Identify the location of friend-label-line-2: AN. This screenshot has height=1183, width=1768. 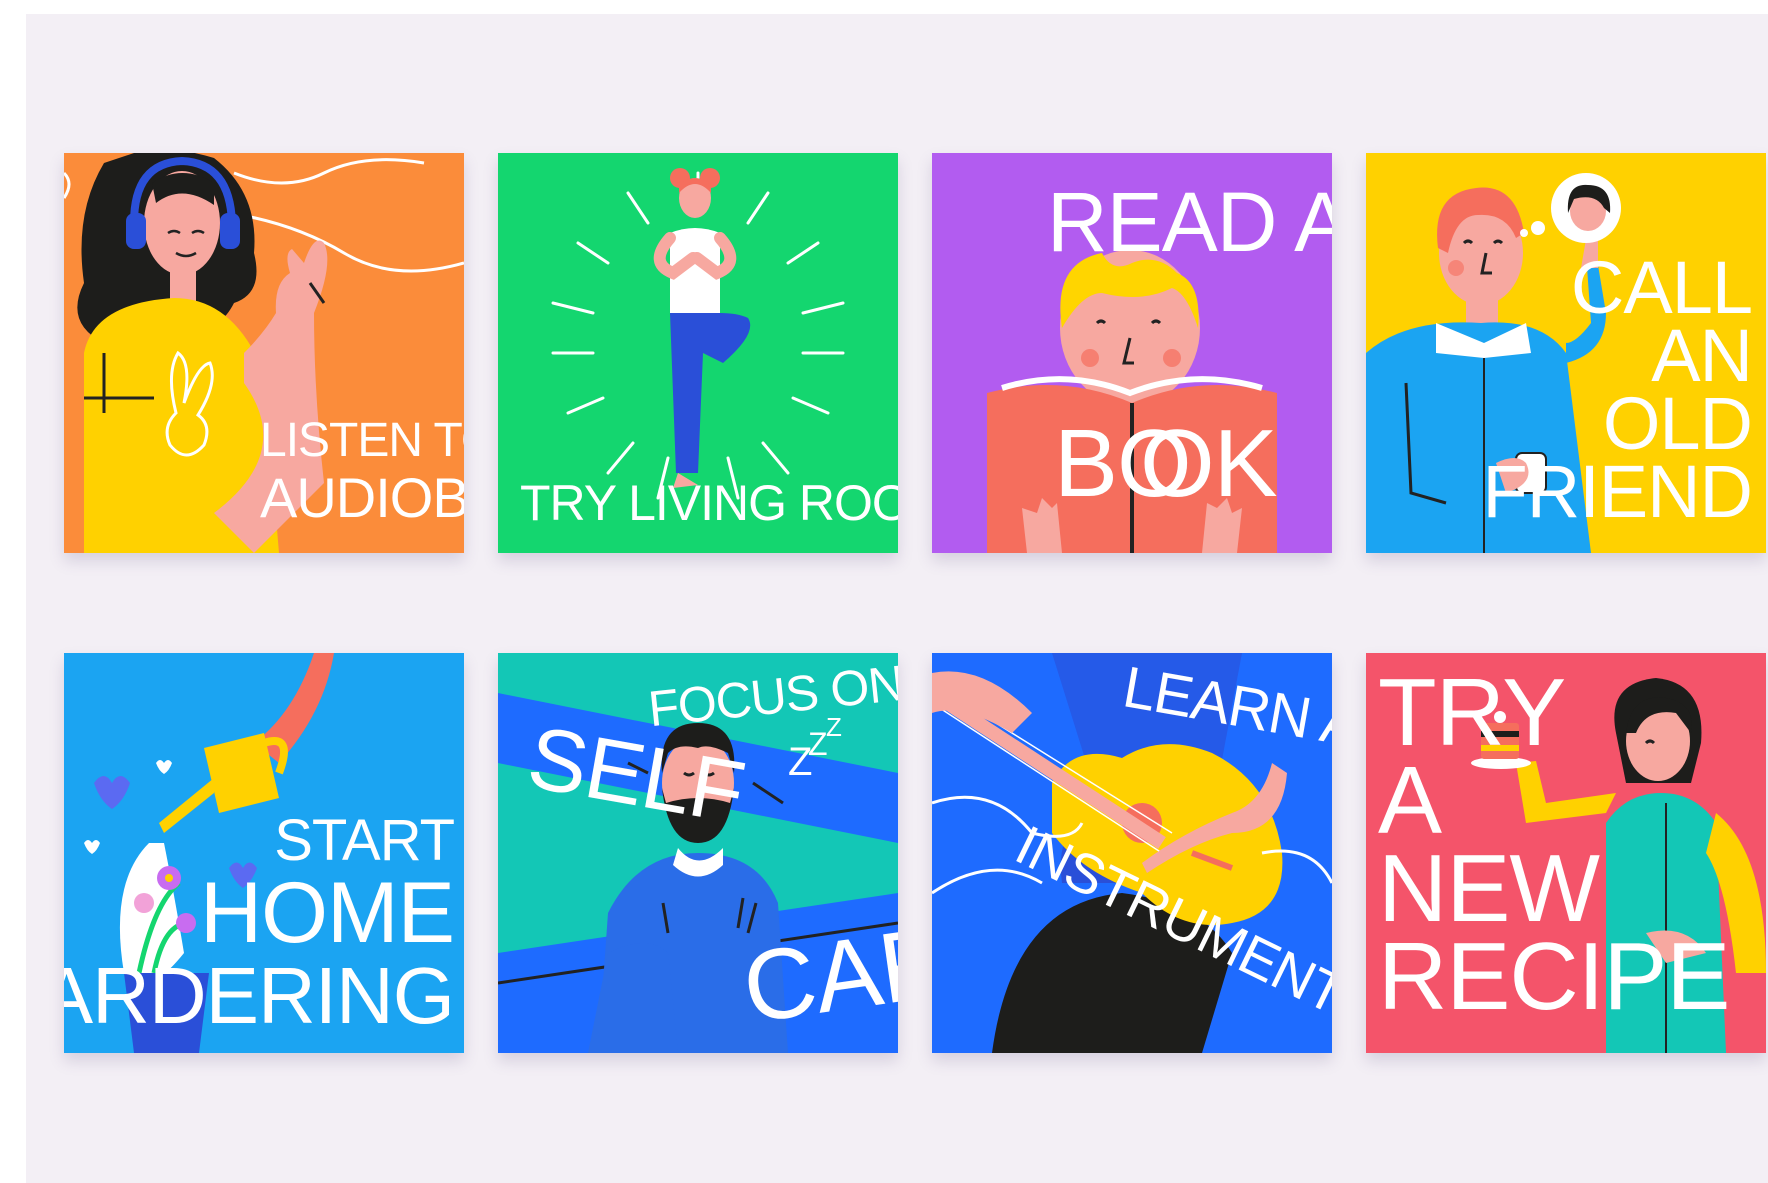
(1702, 355).